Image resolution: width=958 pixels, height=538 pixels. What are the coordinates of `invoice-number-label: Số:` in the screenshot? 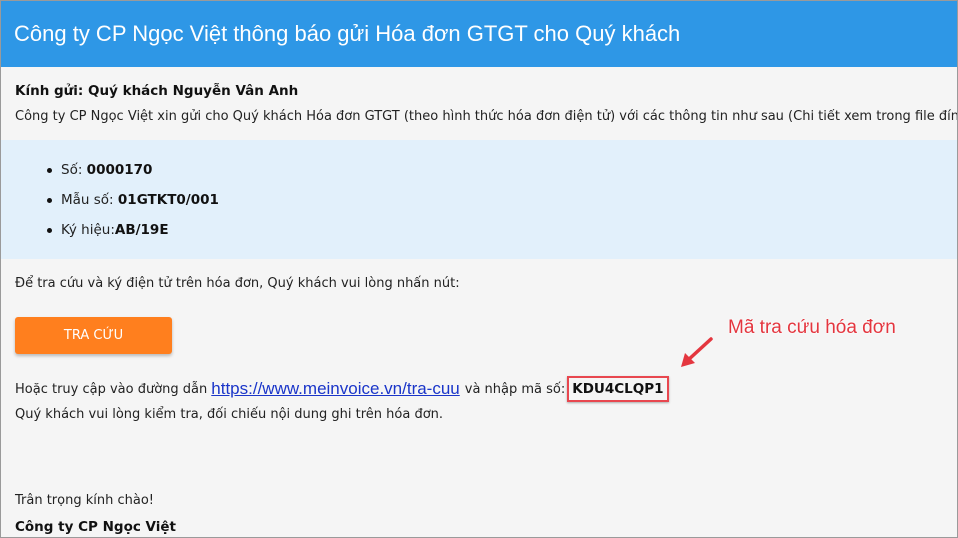 It's located at (74, 170).